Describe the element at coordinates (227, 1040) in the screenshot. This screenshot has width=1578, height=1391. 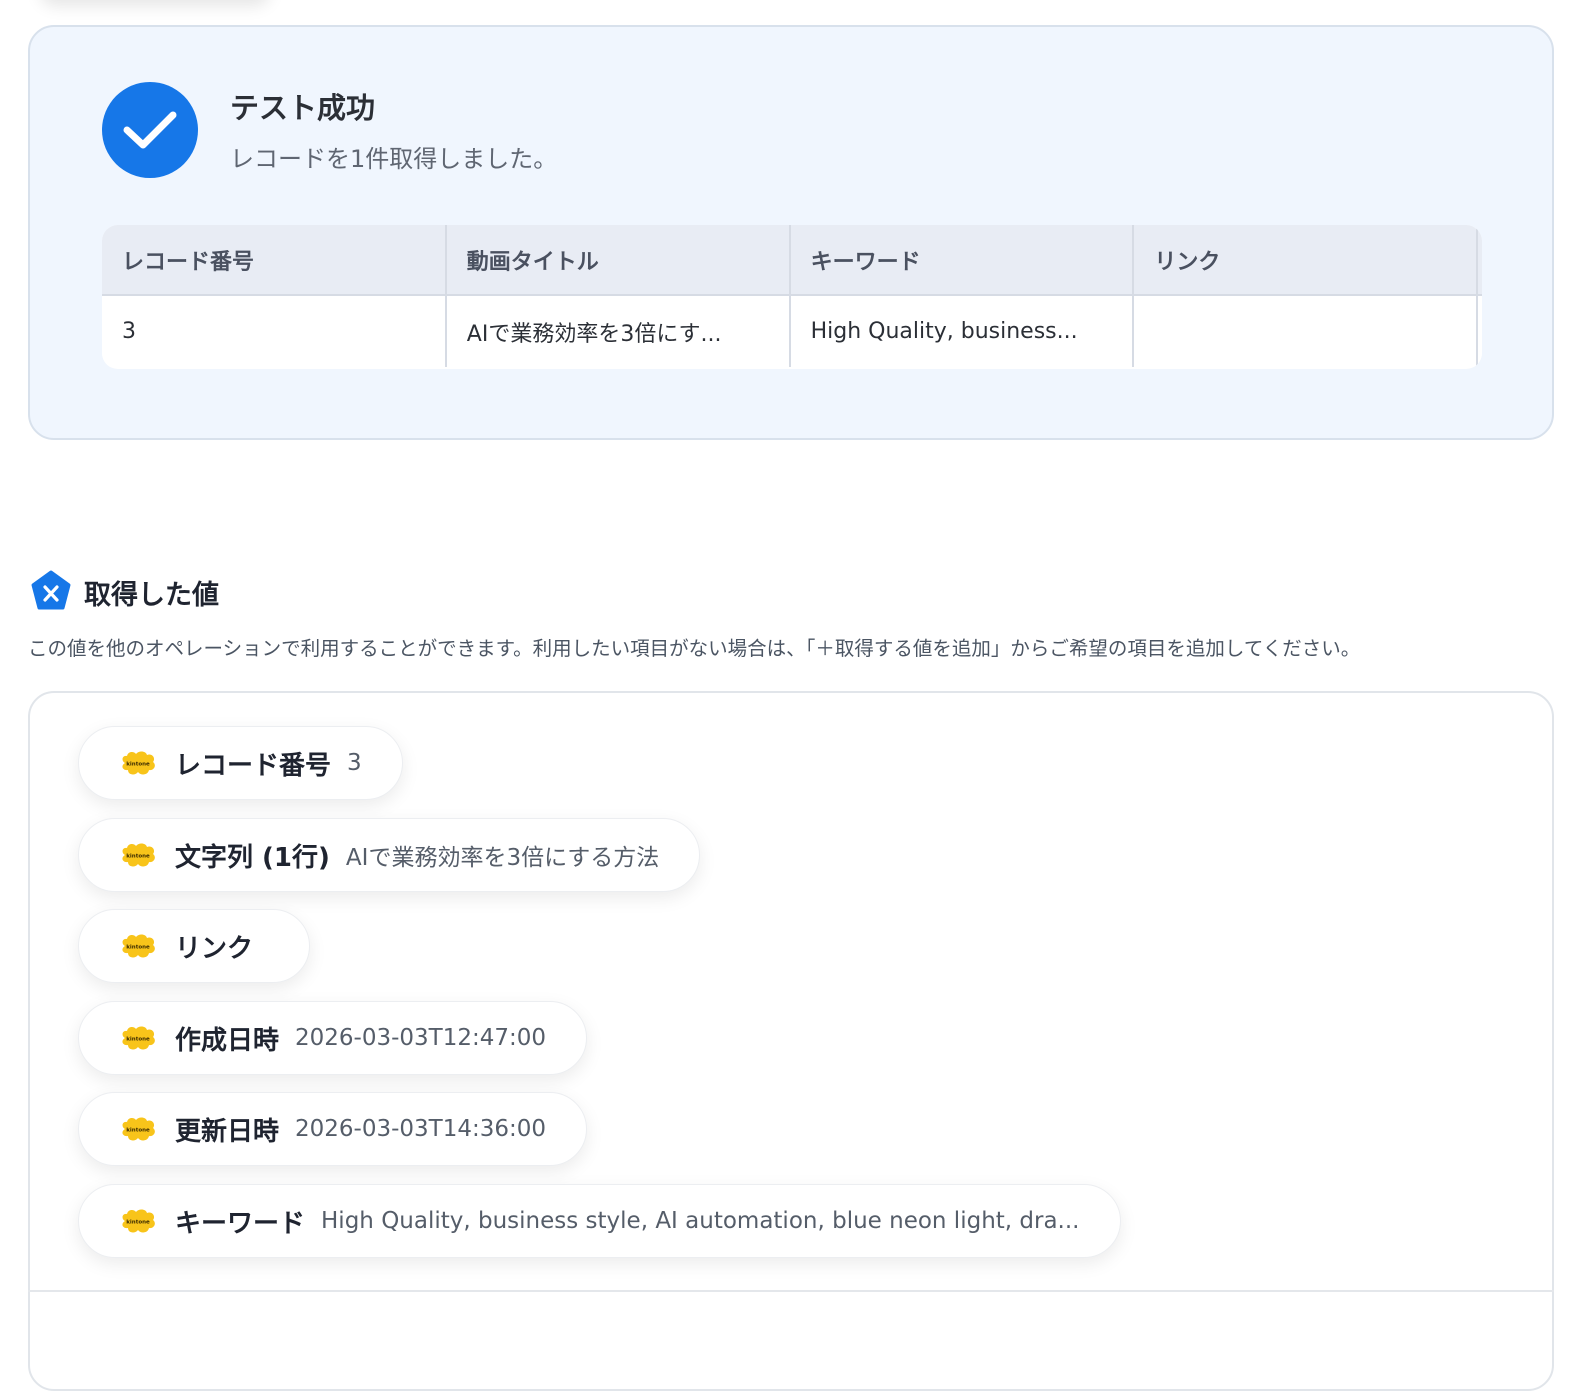
I see `value-pill-label: 作成日時` at that location.